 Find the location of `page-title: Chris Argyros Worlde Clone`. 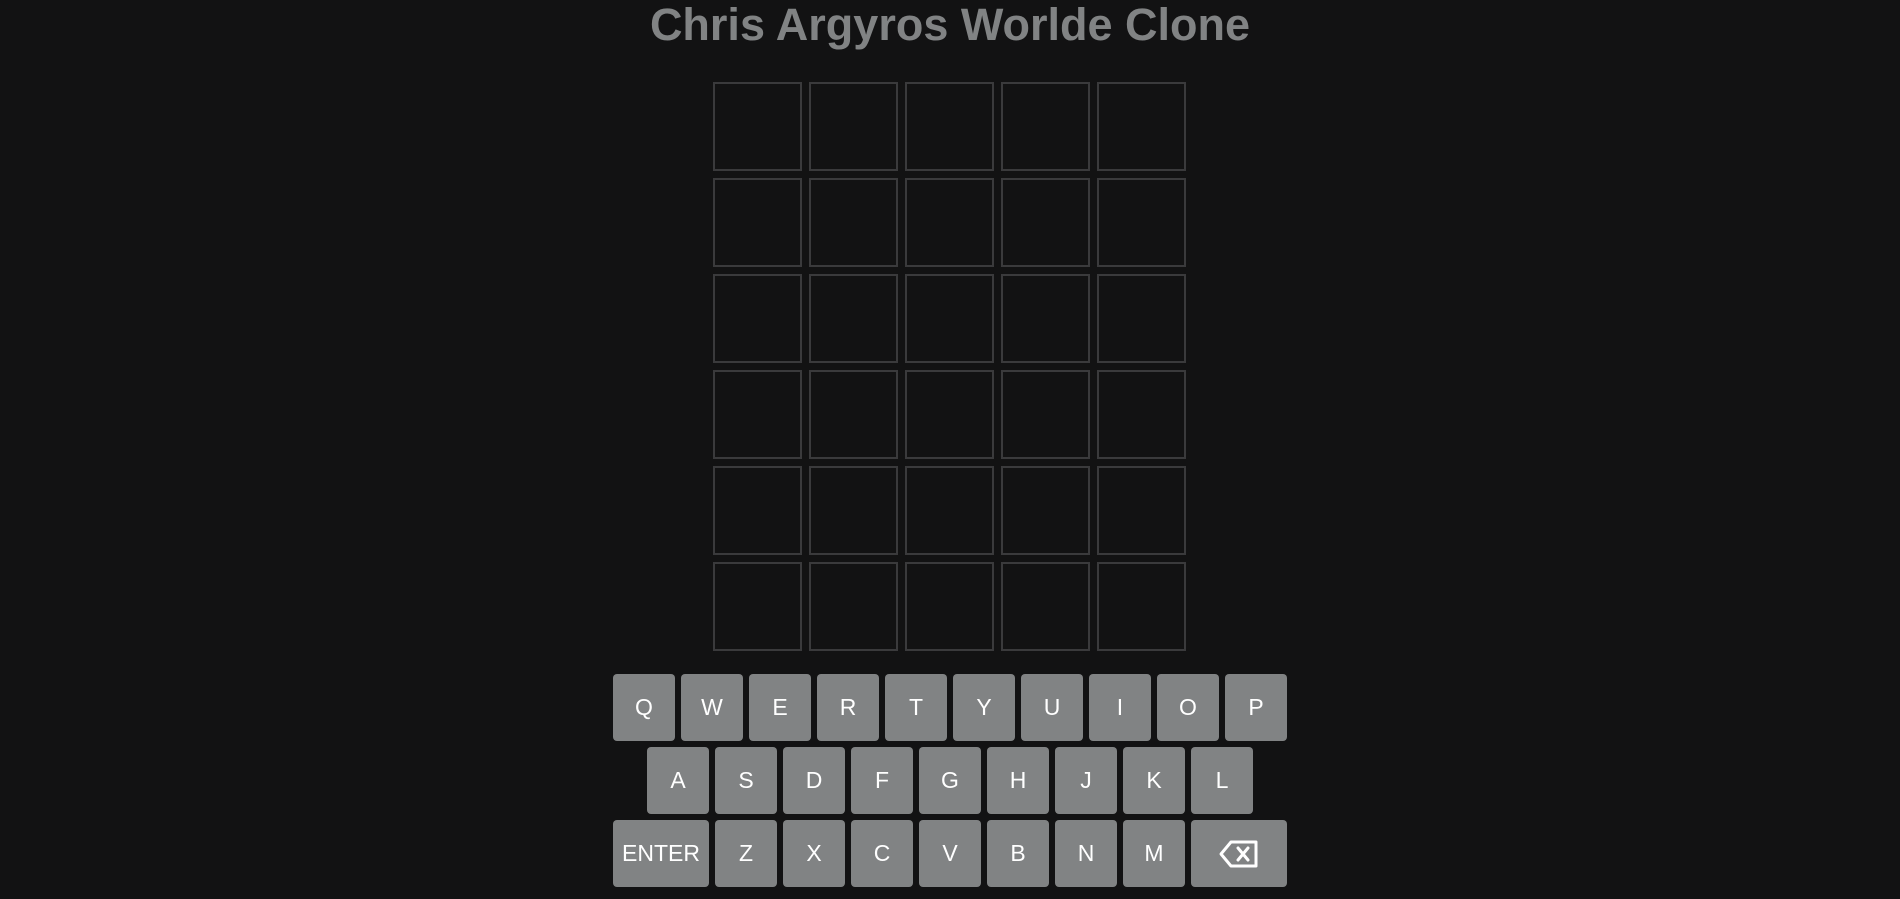

page-title: Chris Argyros Worlde Clone is located at coordinates (950, 25).